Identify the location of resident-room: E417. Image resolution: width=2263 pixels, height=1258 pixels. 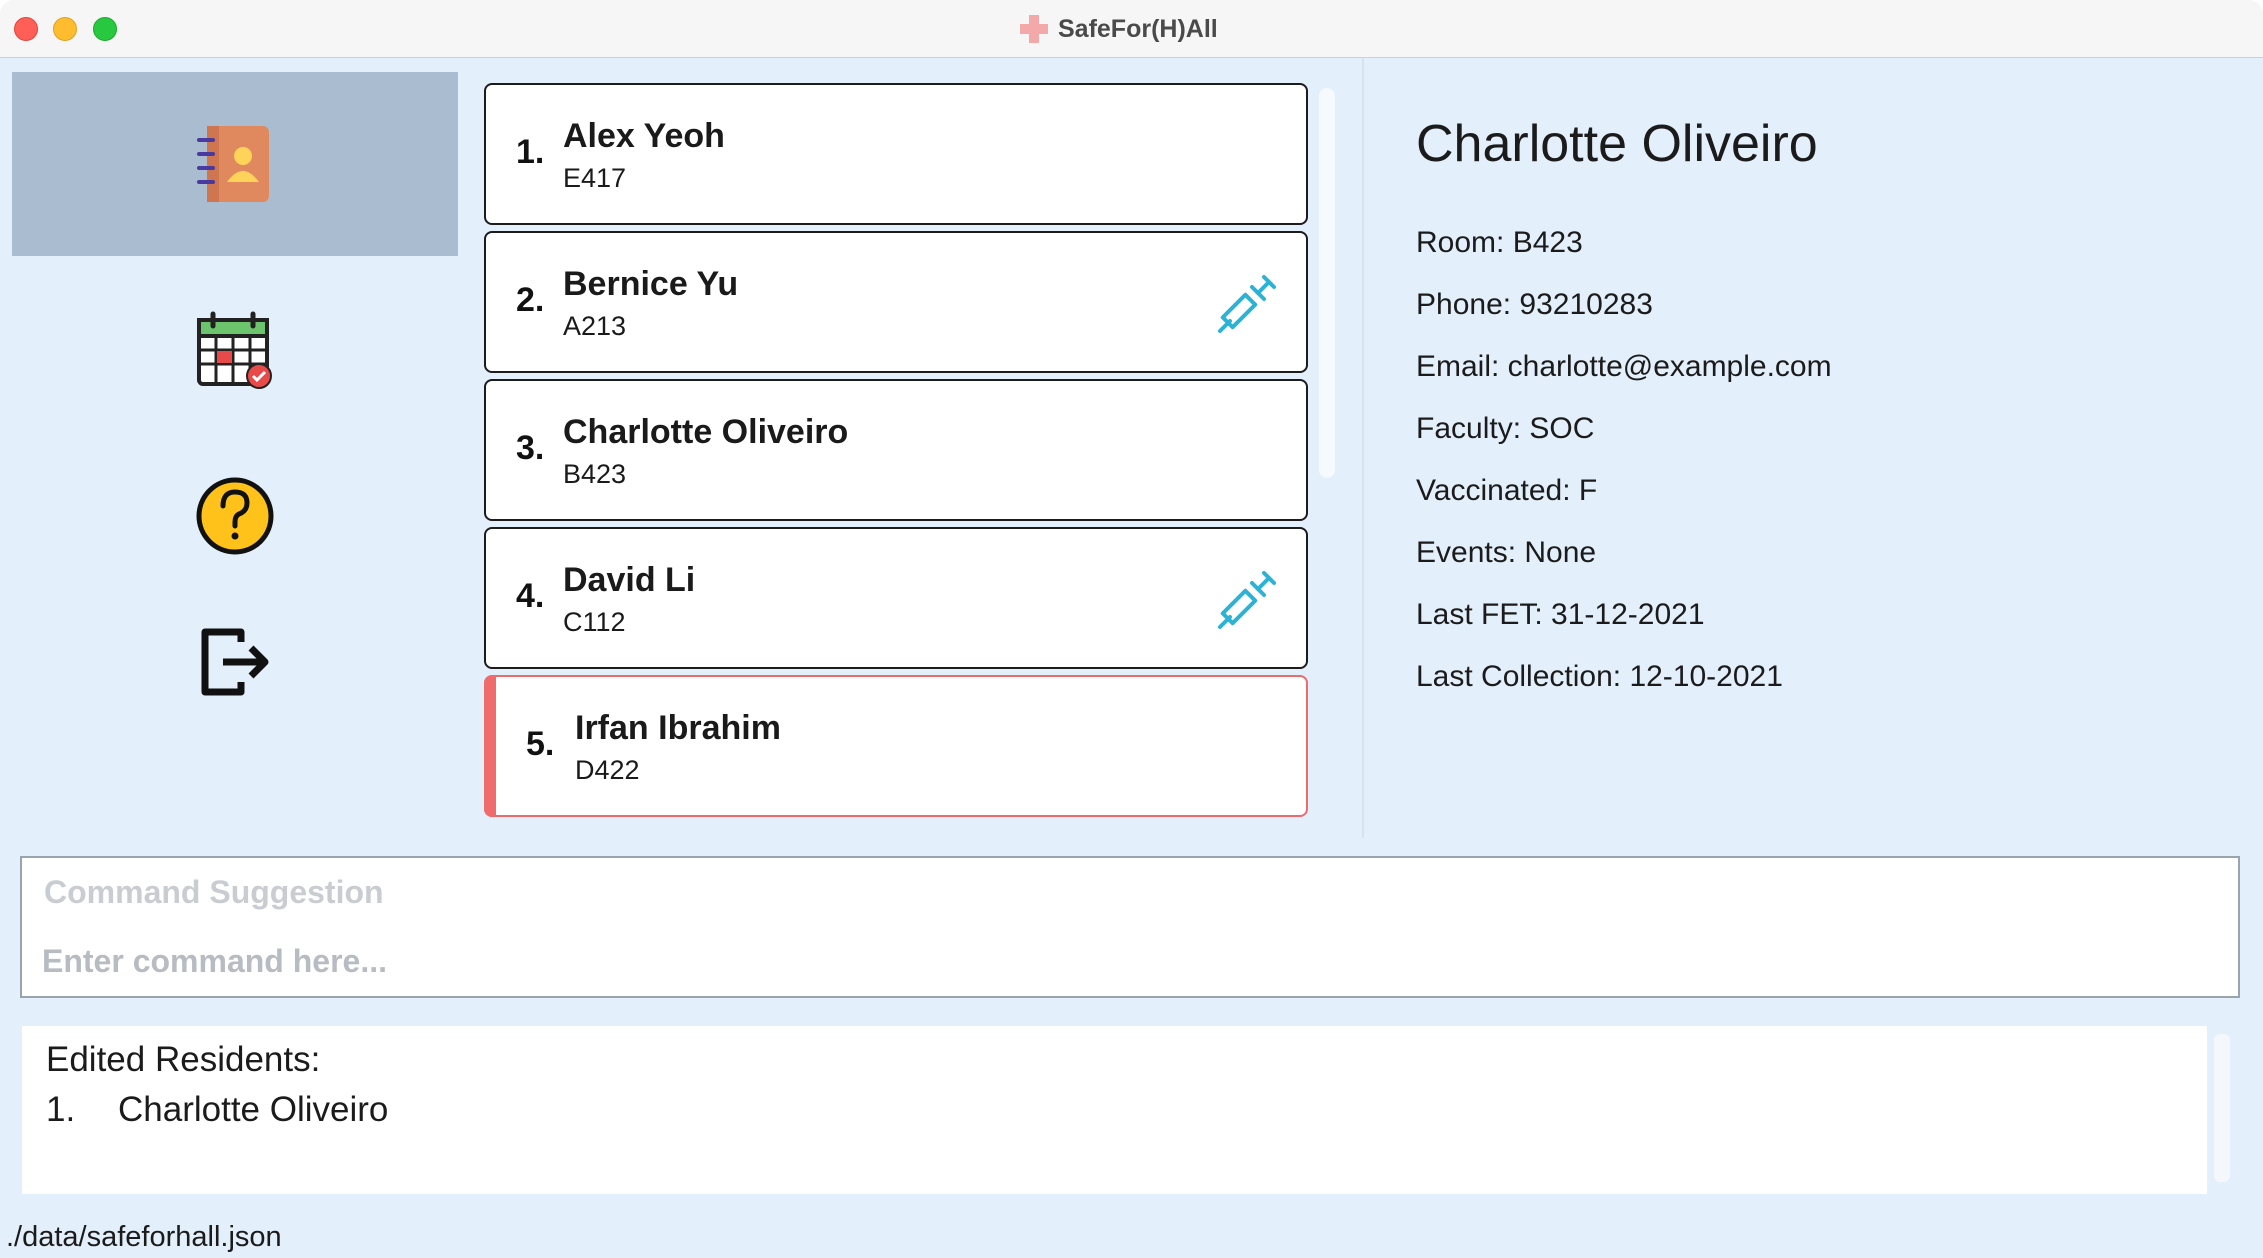
(595, 178).